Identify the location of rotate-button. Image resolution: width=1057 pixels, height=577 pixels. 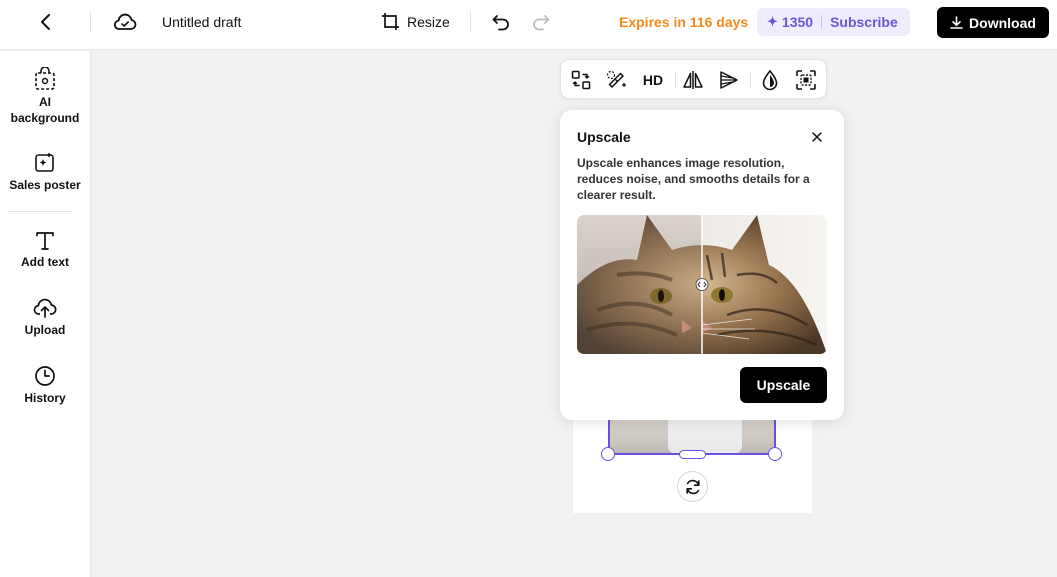
(692, 486).